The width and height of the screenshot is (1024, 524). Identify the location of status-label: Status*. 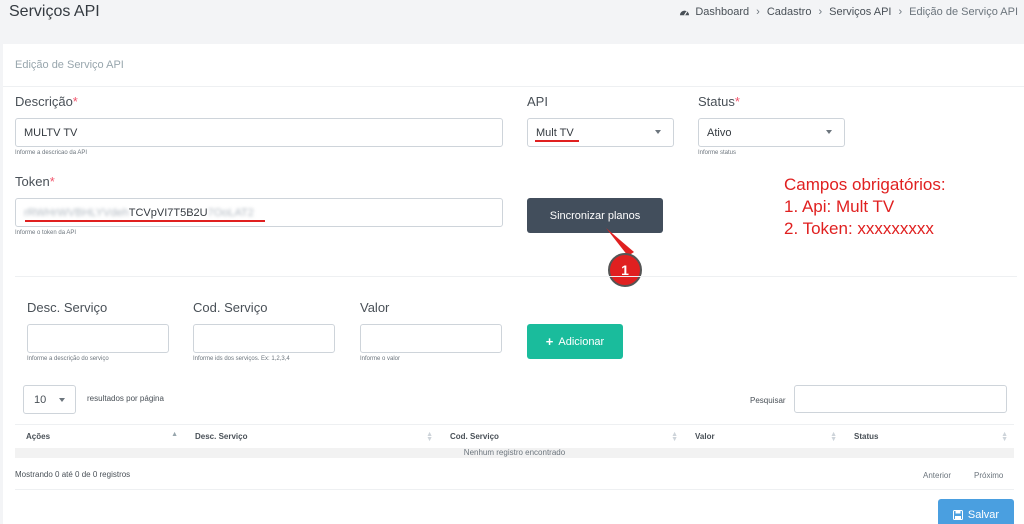
(719, 101).